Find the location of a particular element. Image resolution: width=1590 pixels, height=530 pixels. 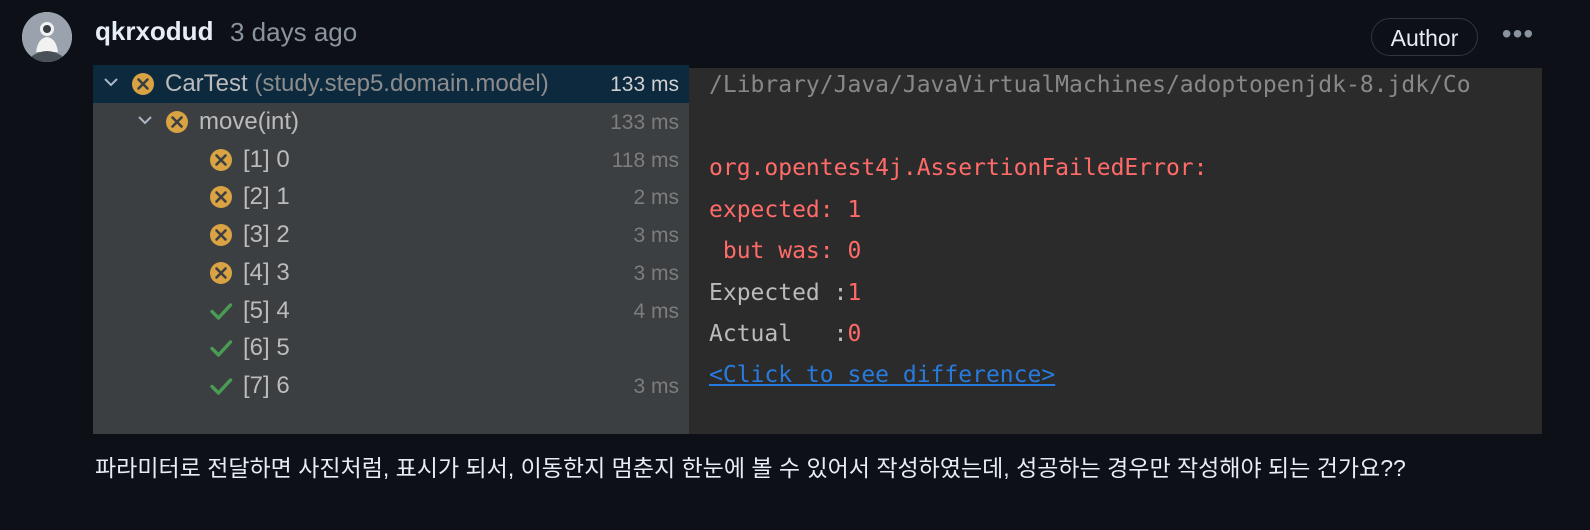

test-name: [7] 6 is located at coordinates (266, 385).